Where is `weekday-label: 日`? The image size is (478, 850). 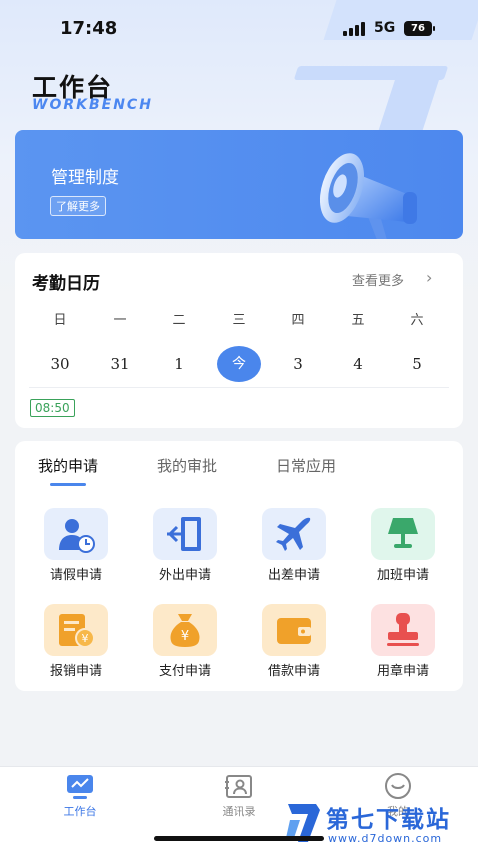
weekday-label: 日 is located at coordinates (60, 320).